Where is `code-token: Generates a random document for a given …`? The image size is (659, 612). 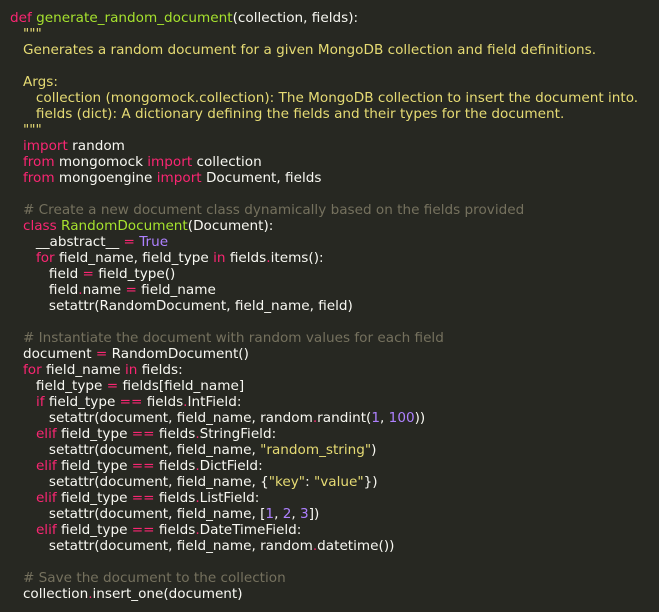 code-token: Generates a random document for a given … is located at coordinates (303, 50).